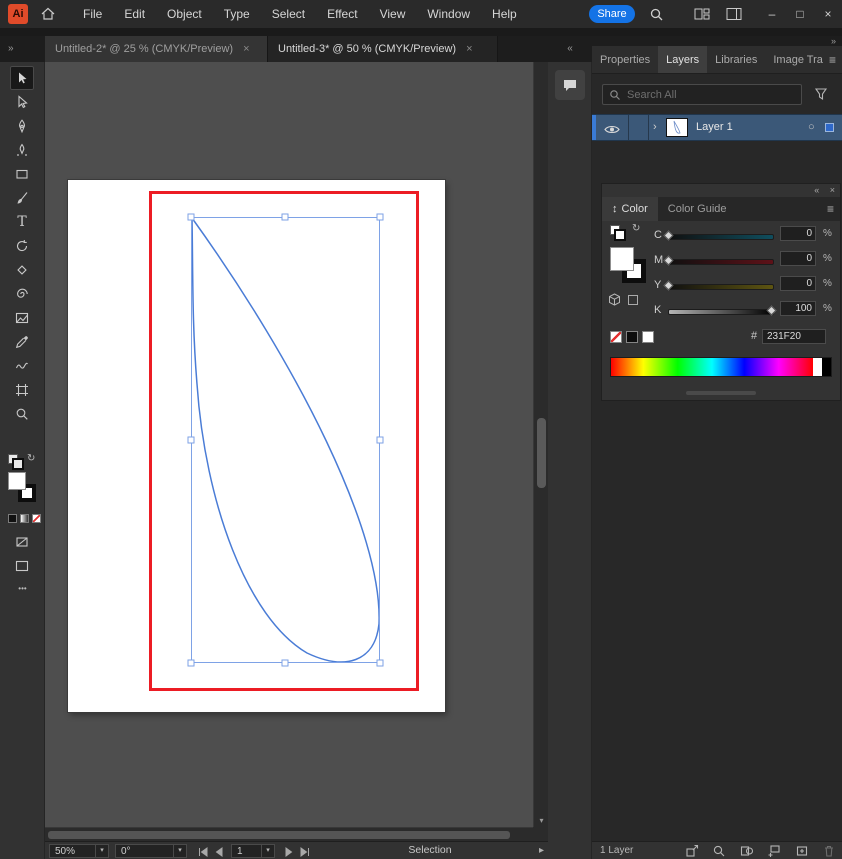 This screenshot has width=842, height=859. I want to click on handle-bottom-center, so click(285, 663).